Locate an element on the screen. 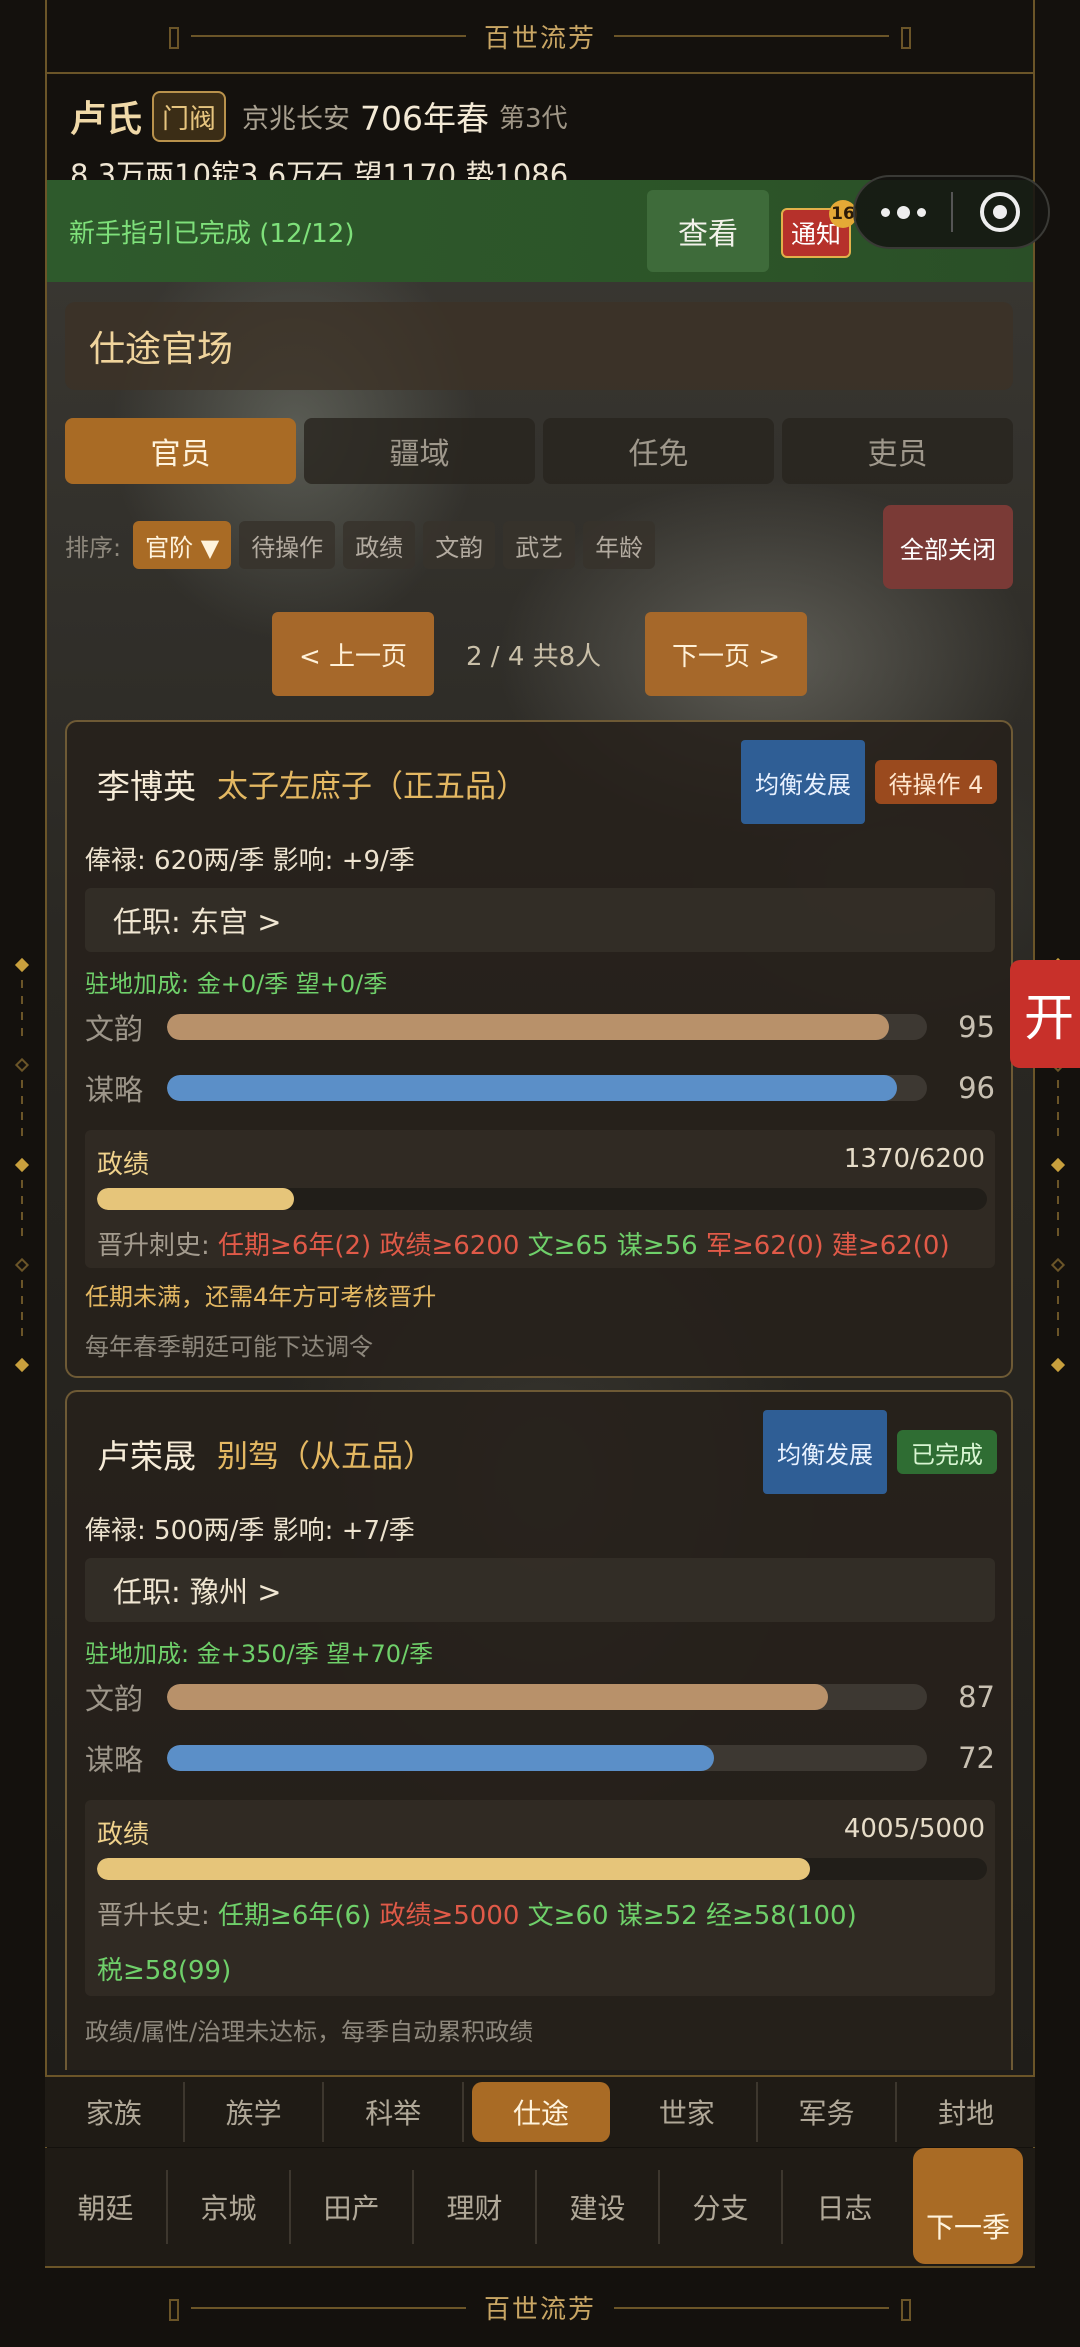 The image size is (1080, 2347). app-brand-top: 百世流芳 is located at coordinates (539, 38).